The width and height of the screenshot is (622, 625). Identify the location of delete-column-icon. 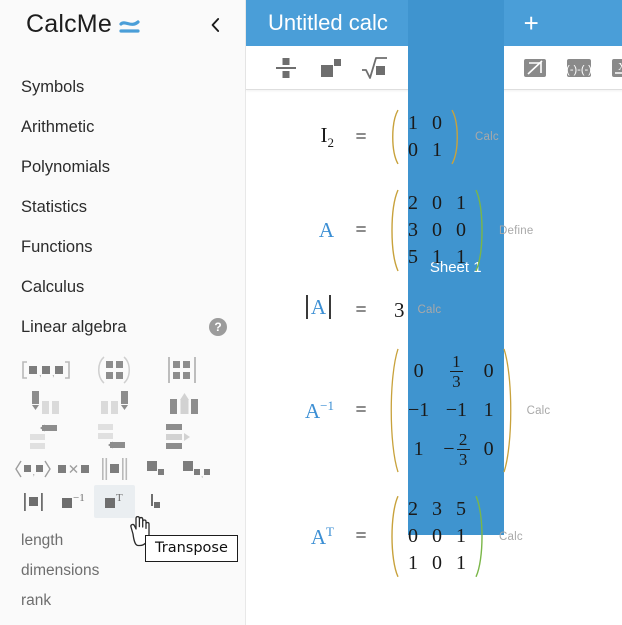
(182, 402).